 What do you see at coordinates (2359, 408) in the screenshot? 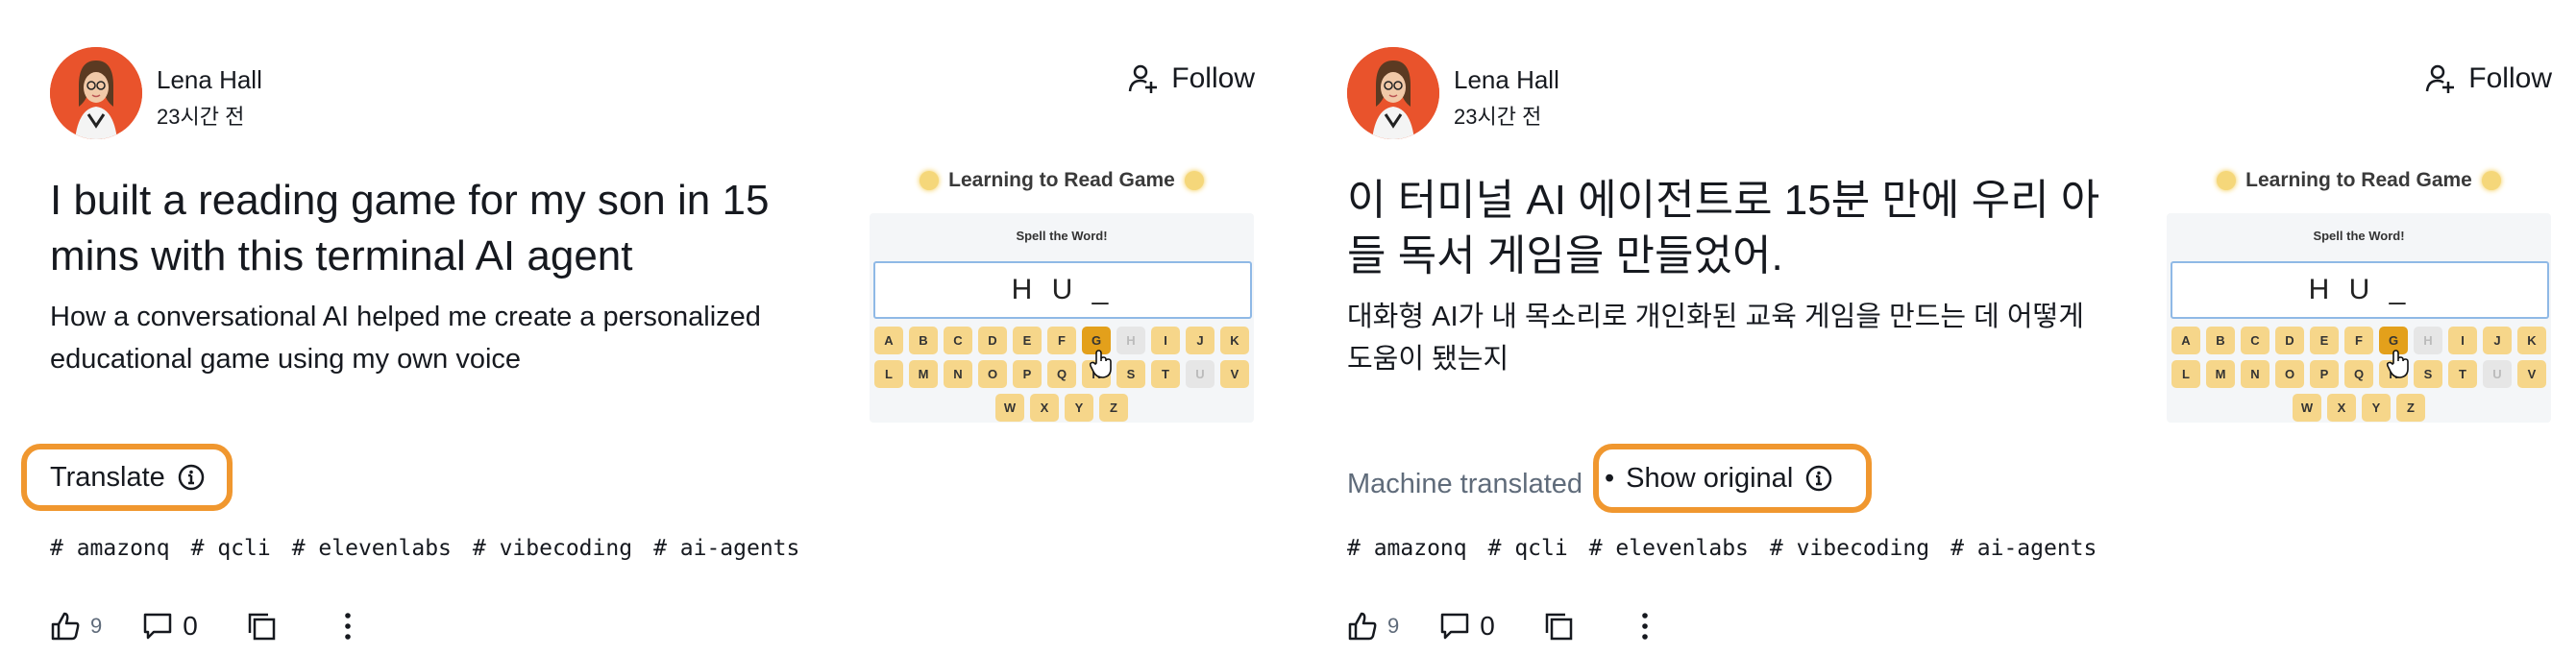
I see `keyboard-row: WXYZ` at bounding box center [2359, 408].